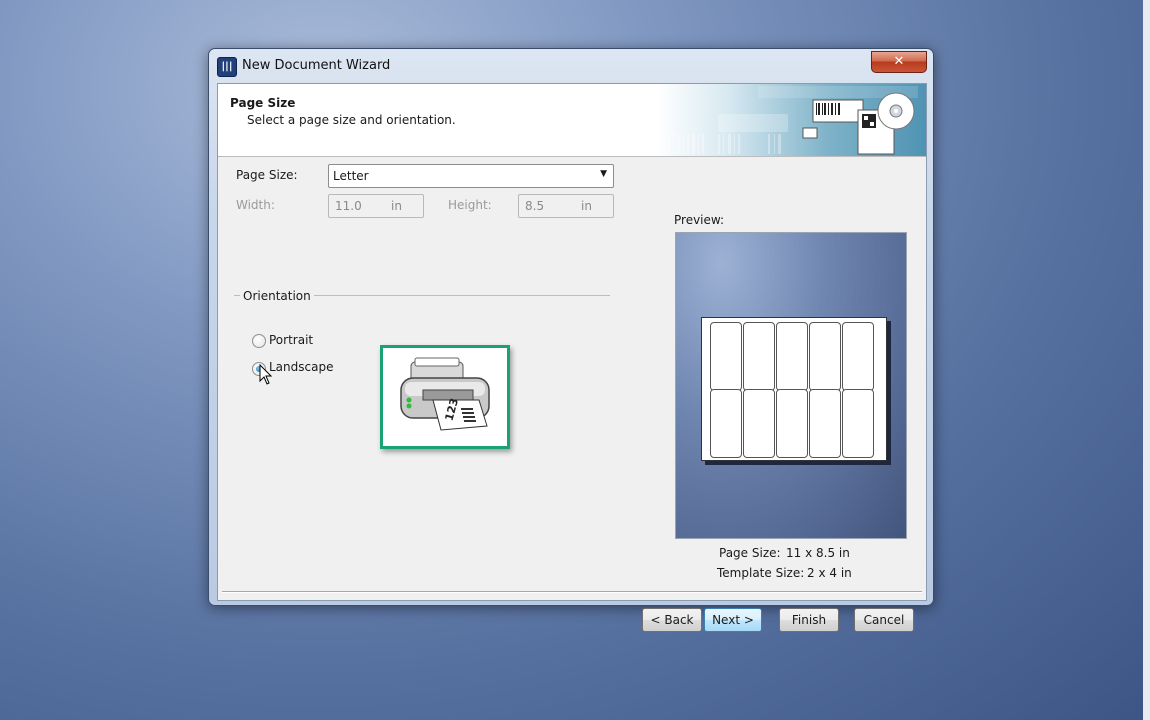 The image size is (1150, 720). I want to click on portrait-label: Portrait, so click(291, 340).